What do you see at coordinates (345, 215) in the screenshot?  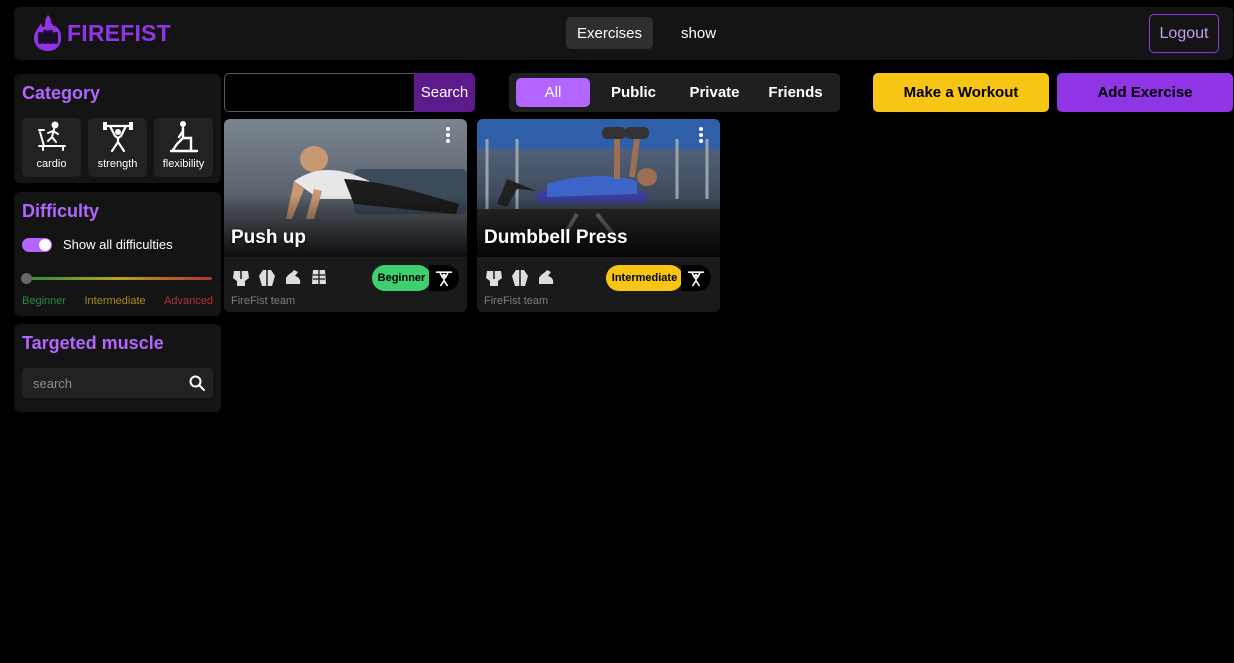 I see `exercise-card: Push up Beginner FireFist team` at bounding box center [345, 215].